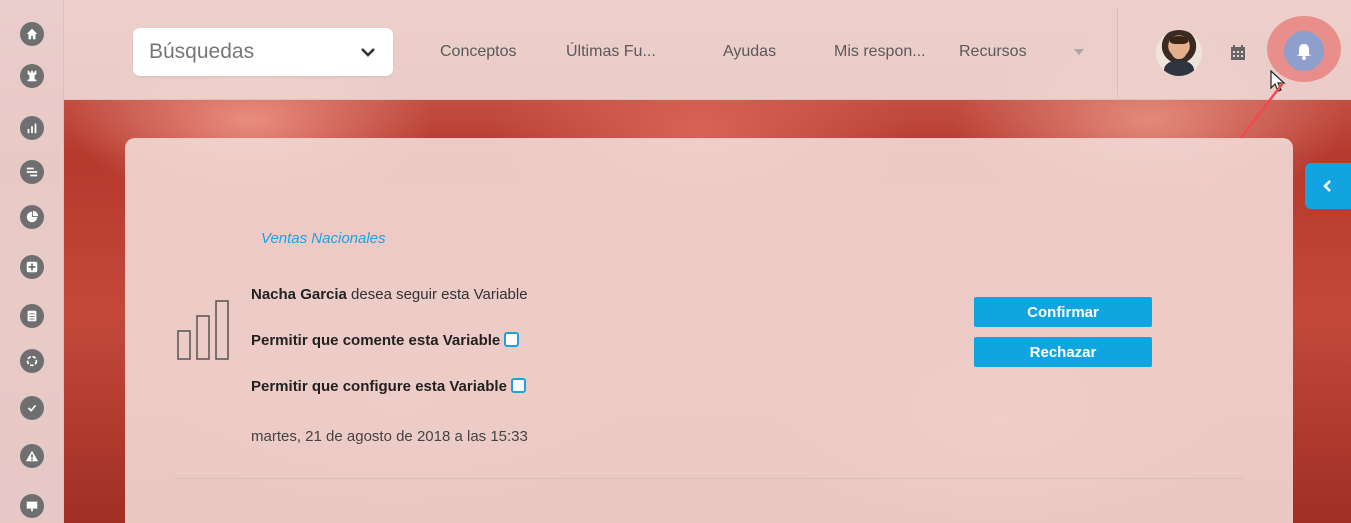 The image size is (1351, 523). What do you see at coordinates (32, 361) in the screenshot?
I see `circle-dashed-icon` at bounding box center [32, 361].